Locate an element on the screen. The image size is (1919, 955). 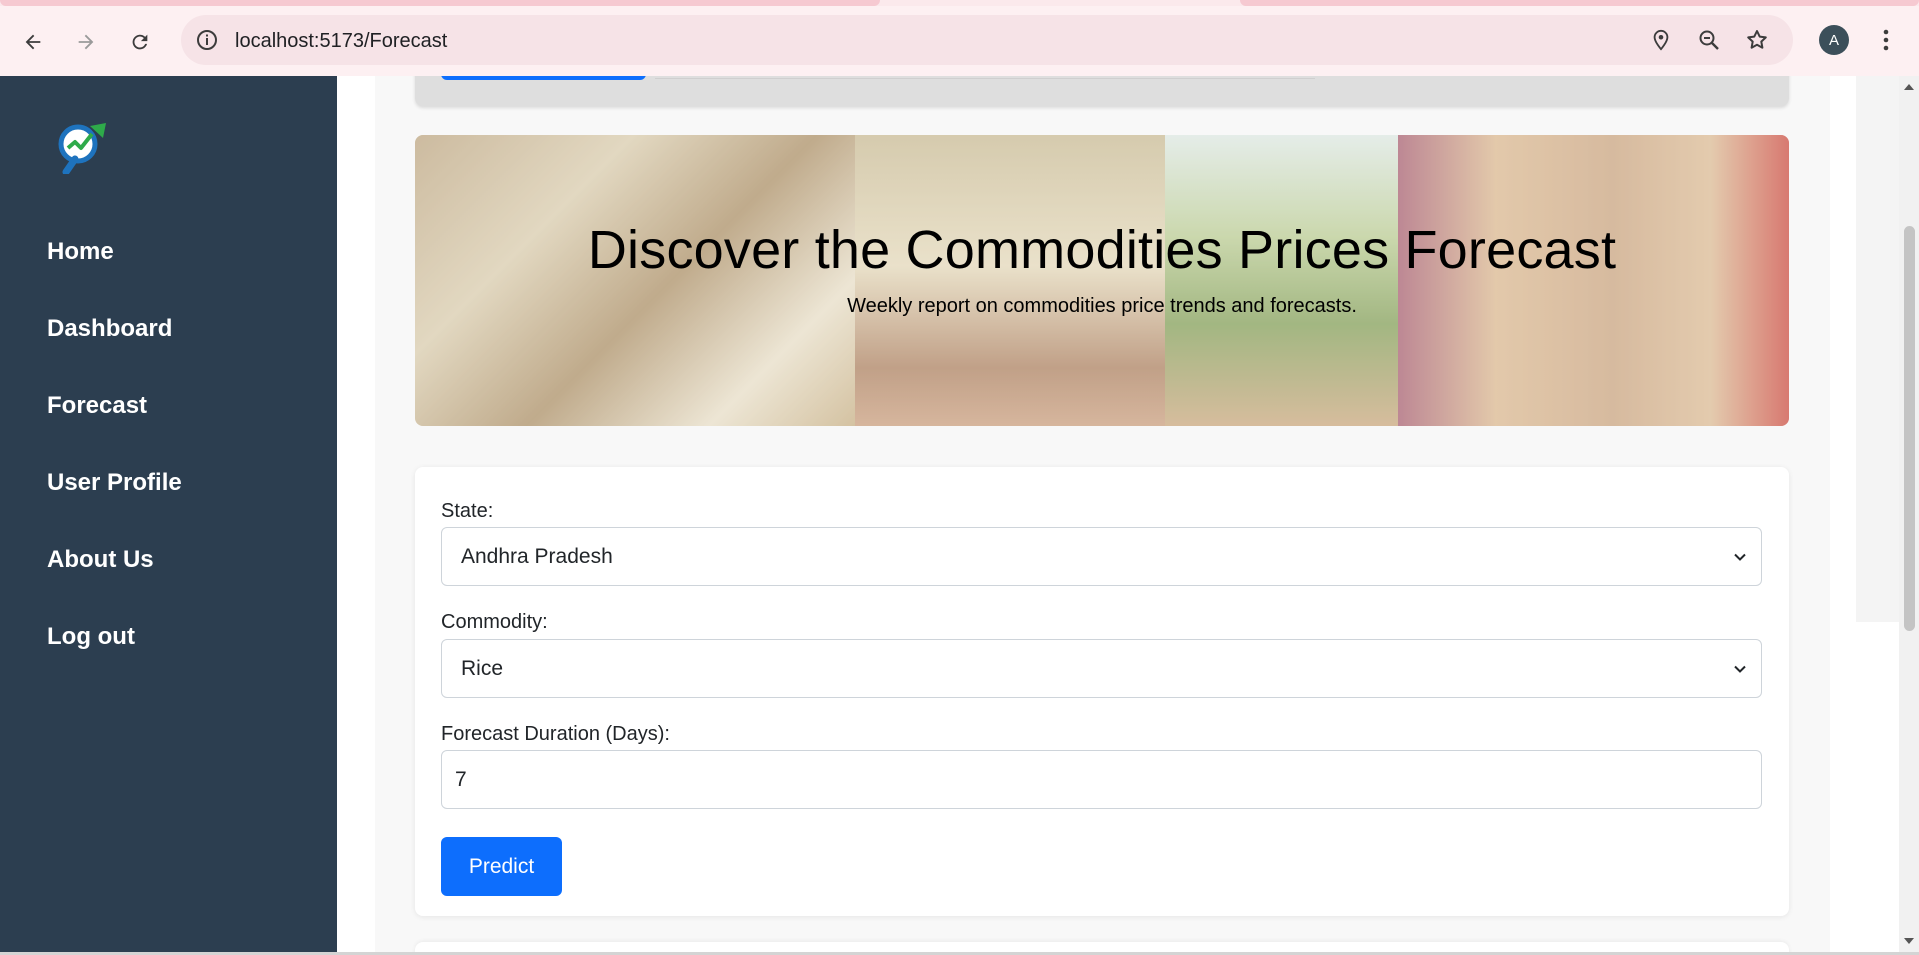
predict-button: Predict is located at coordinates (501, 866).